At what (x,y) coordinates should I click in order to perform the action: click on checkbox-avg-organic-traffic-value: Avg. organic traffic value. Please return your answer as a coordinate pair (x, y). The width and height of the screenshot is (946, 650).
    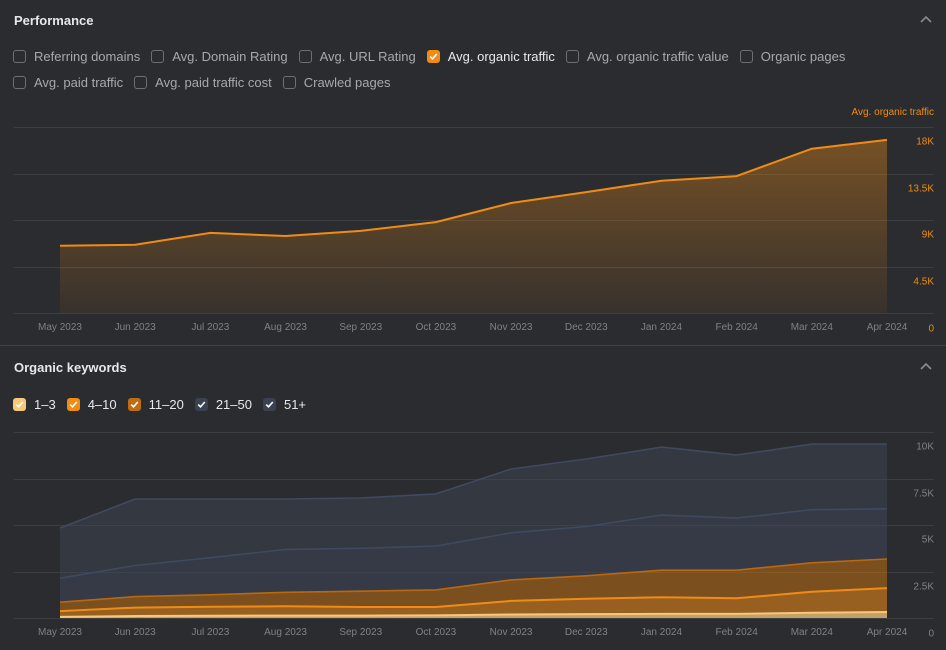
    Looking at the image, I should click on (647, 56).